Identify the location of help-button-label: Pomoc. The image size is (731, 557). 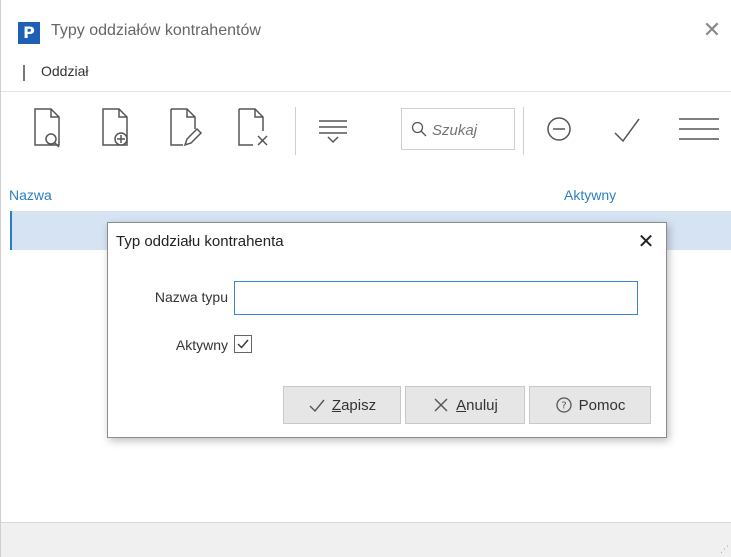
(602, 405).